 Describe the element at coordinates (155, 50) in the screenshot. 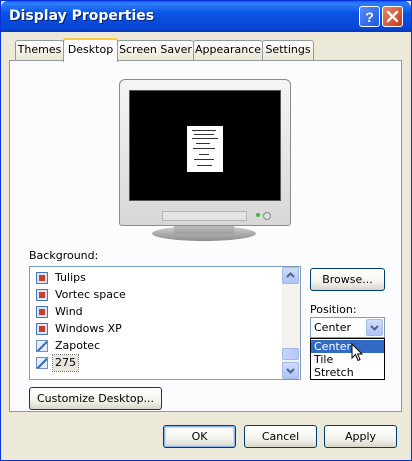

I see `tab-screen-saver: Screen Saver` at that location.